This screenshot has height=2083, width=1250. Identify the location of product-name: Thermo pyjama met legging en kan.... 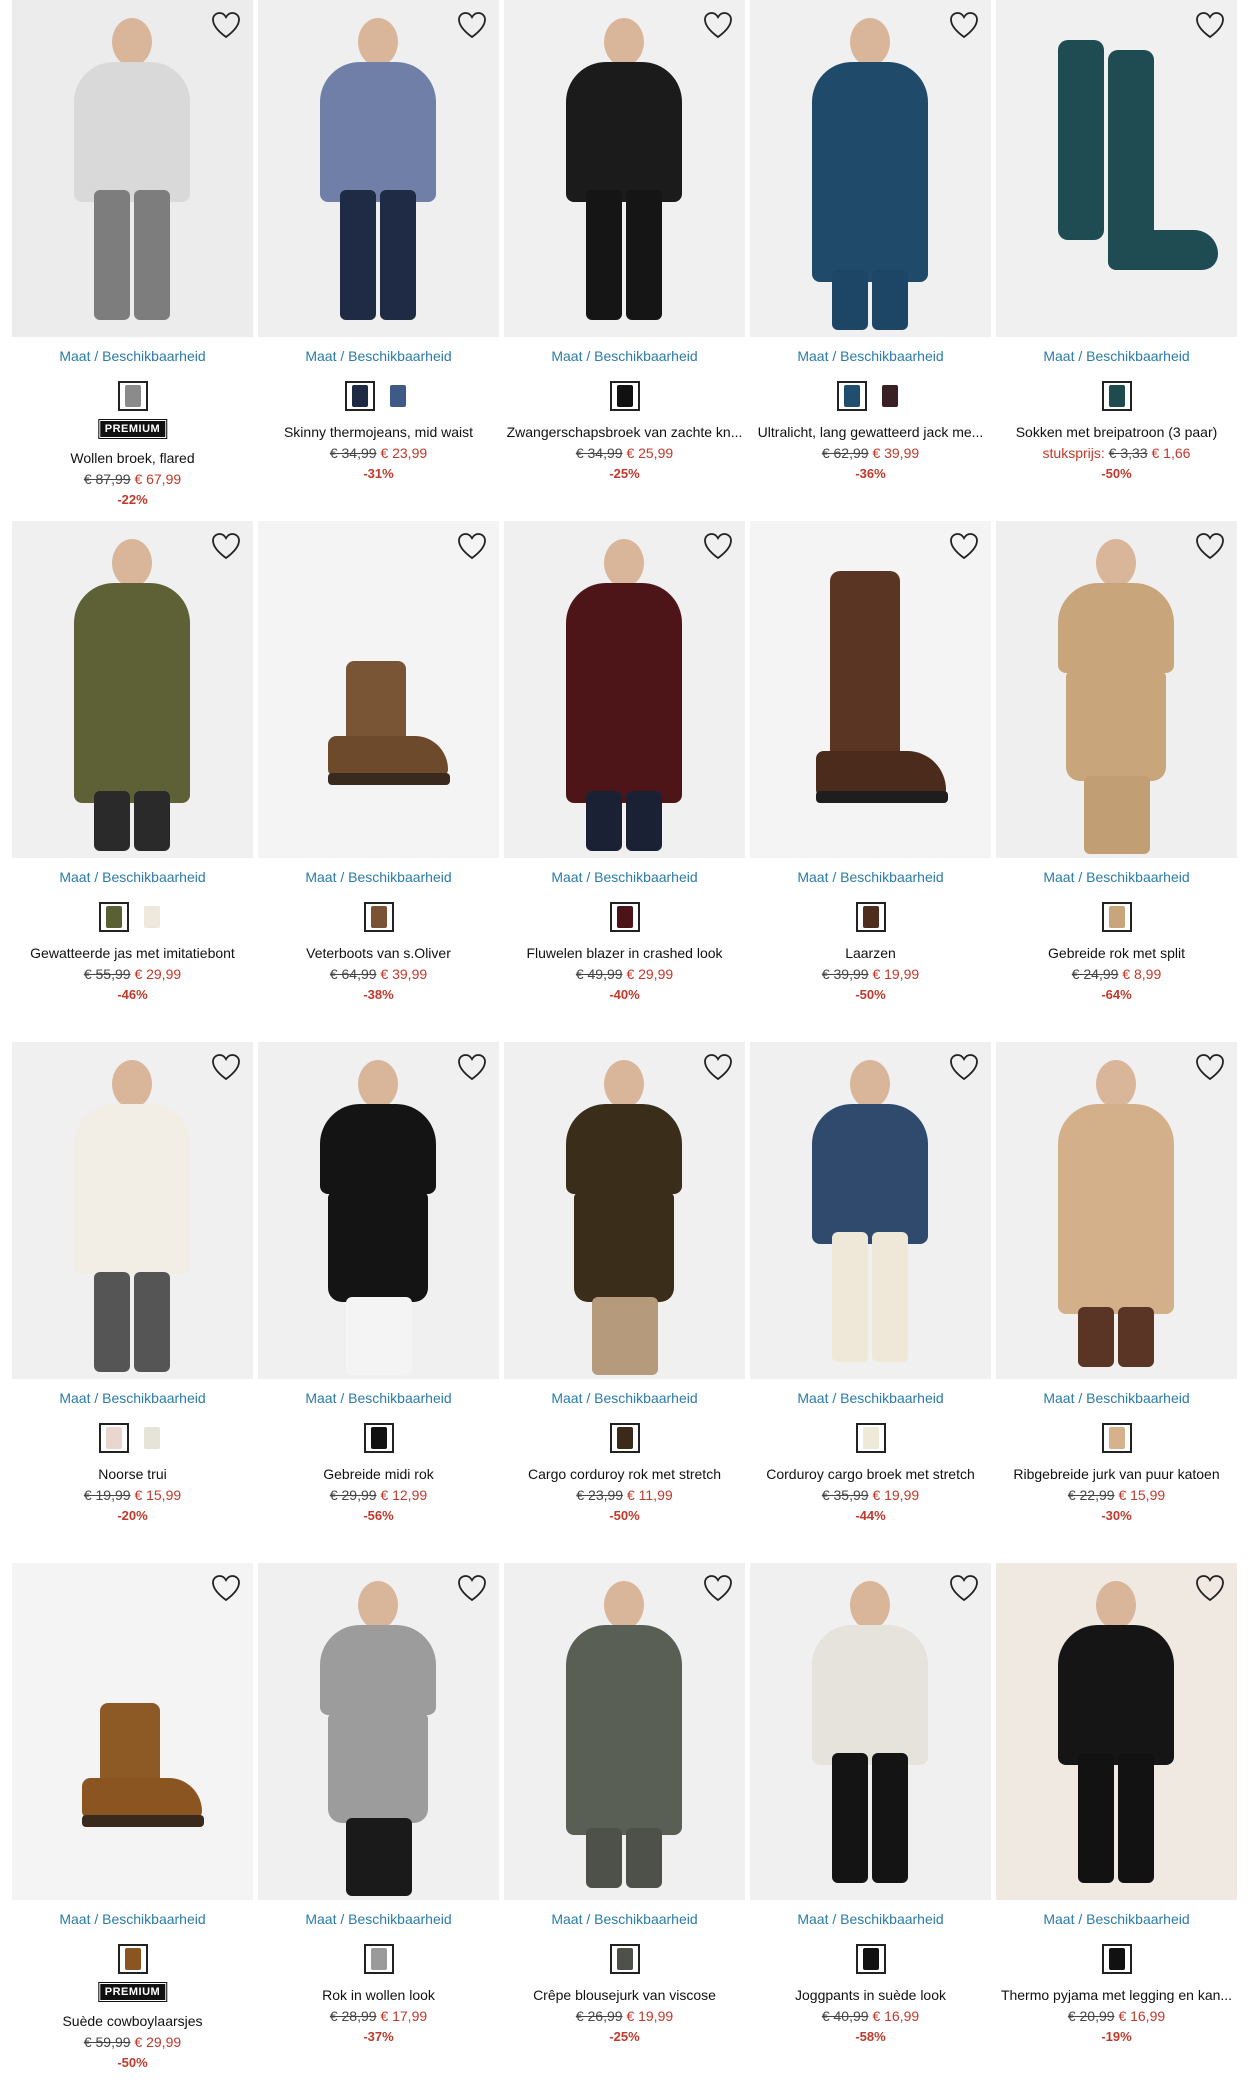
(1116, 1995).